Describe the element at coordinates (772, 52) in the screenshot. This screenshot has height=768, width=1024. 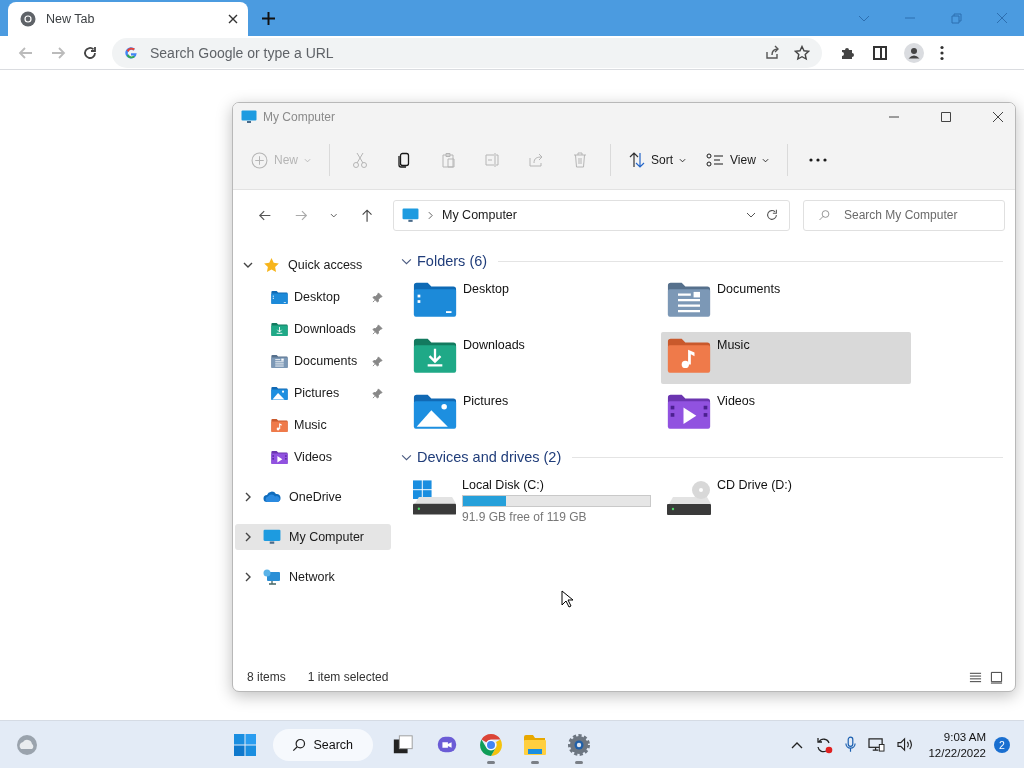
I see `share-icon` at that location.